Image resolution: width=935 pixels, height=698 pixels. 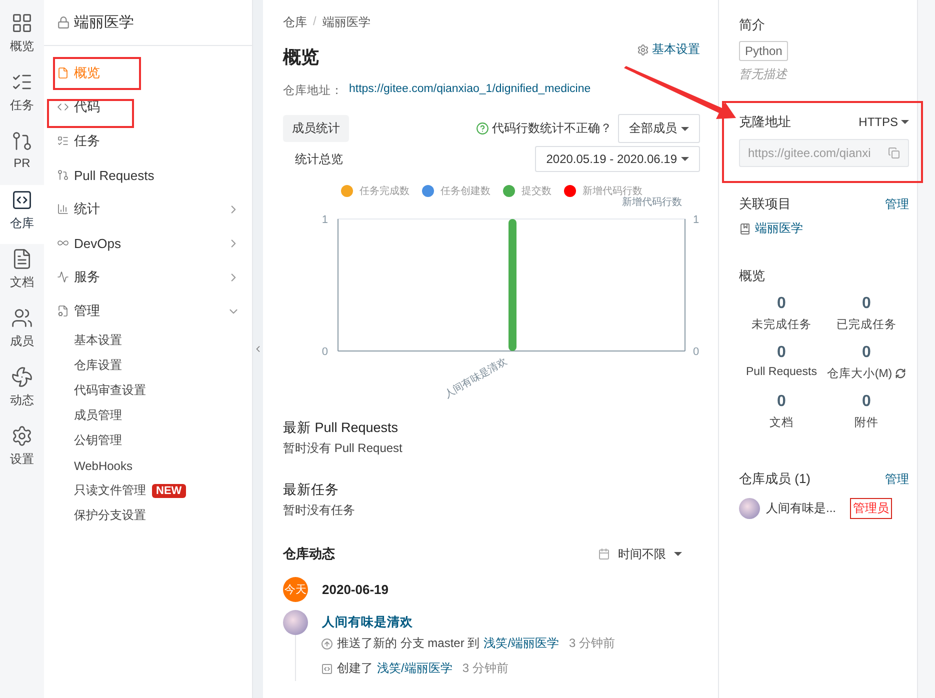 I want to click on help-icon, so click(x=482, y=128).